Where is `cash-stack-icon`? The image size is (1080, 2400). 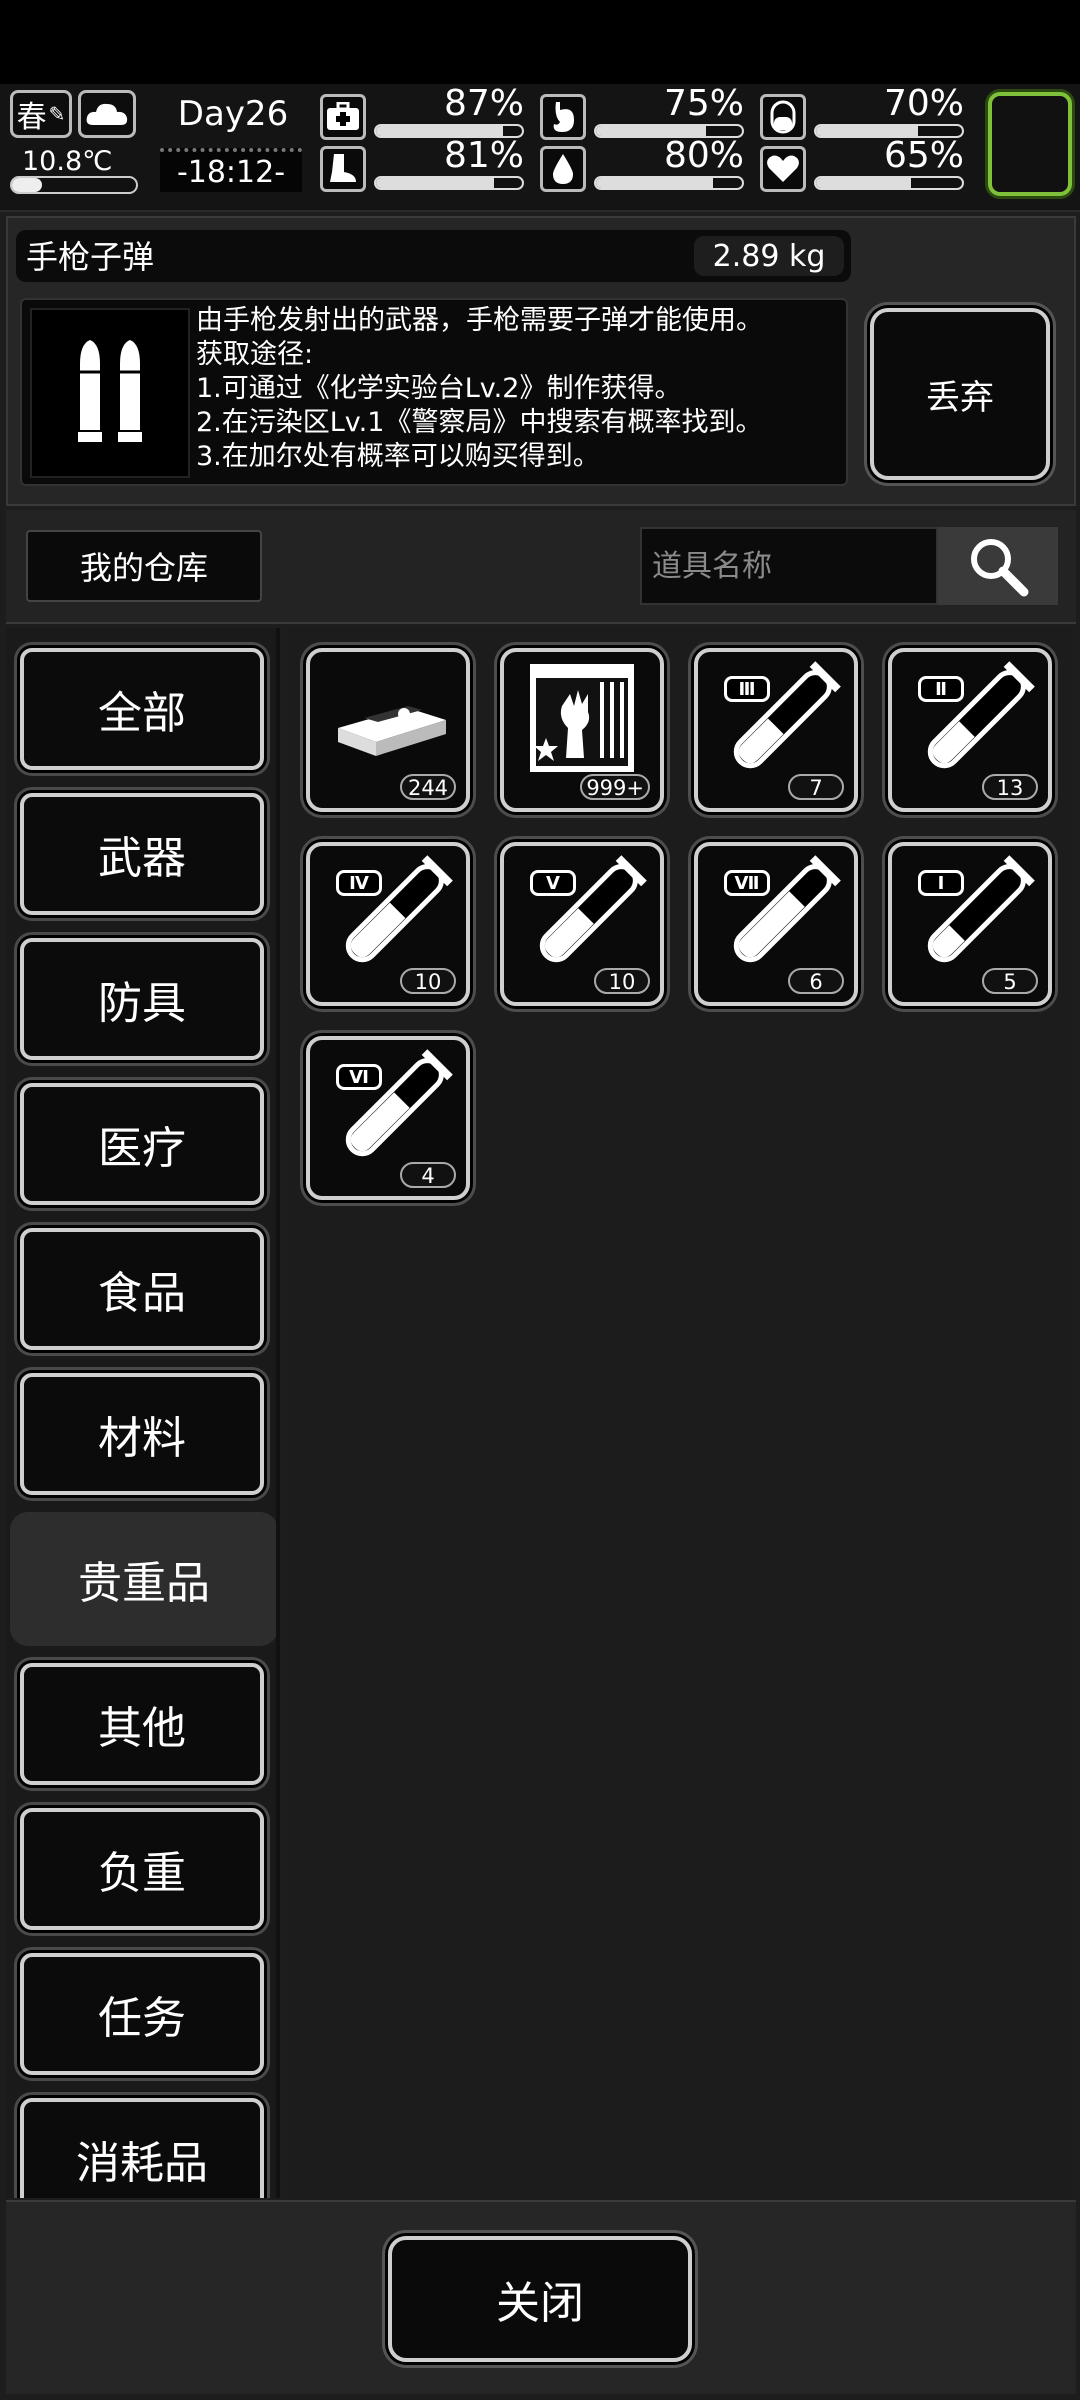 cash-stack-icon is located at coordinates (392, 731).